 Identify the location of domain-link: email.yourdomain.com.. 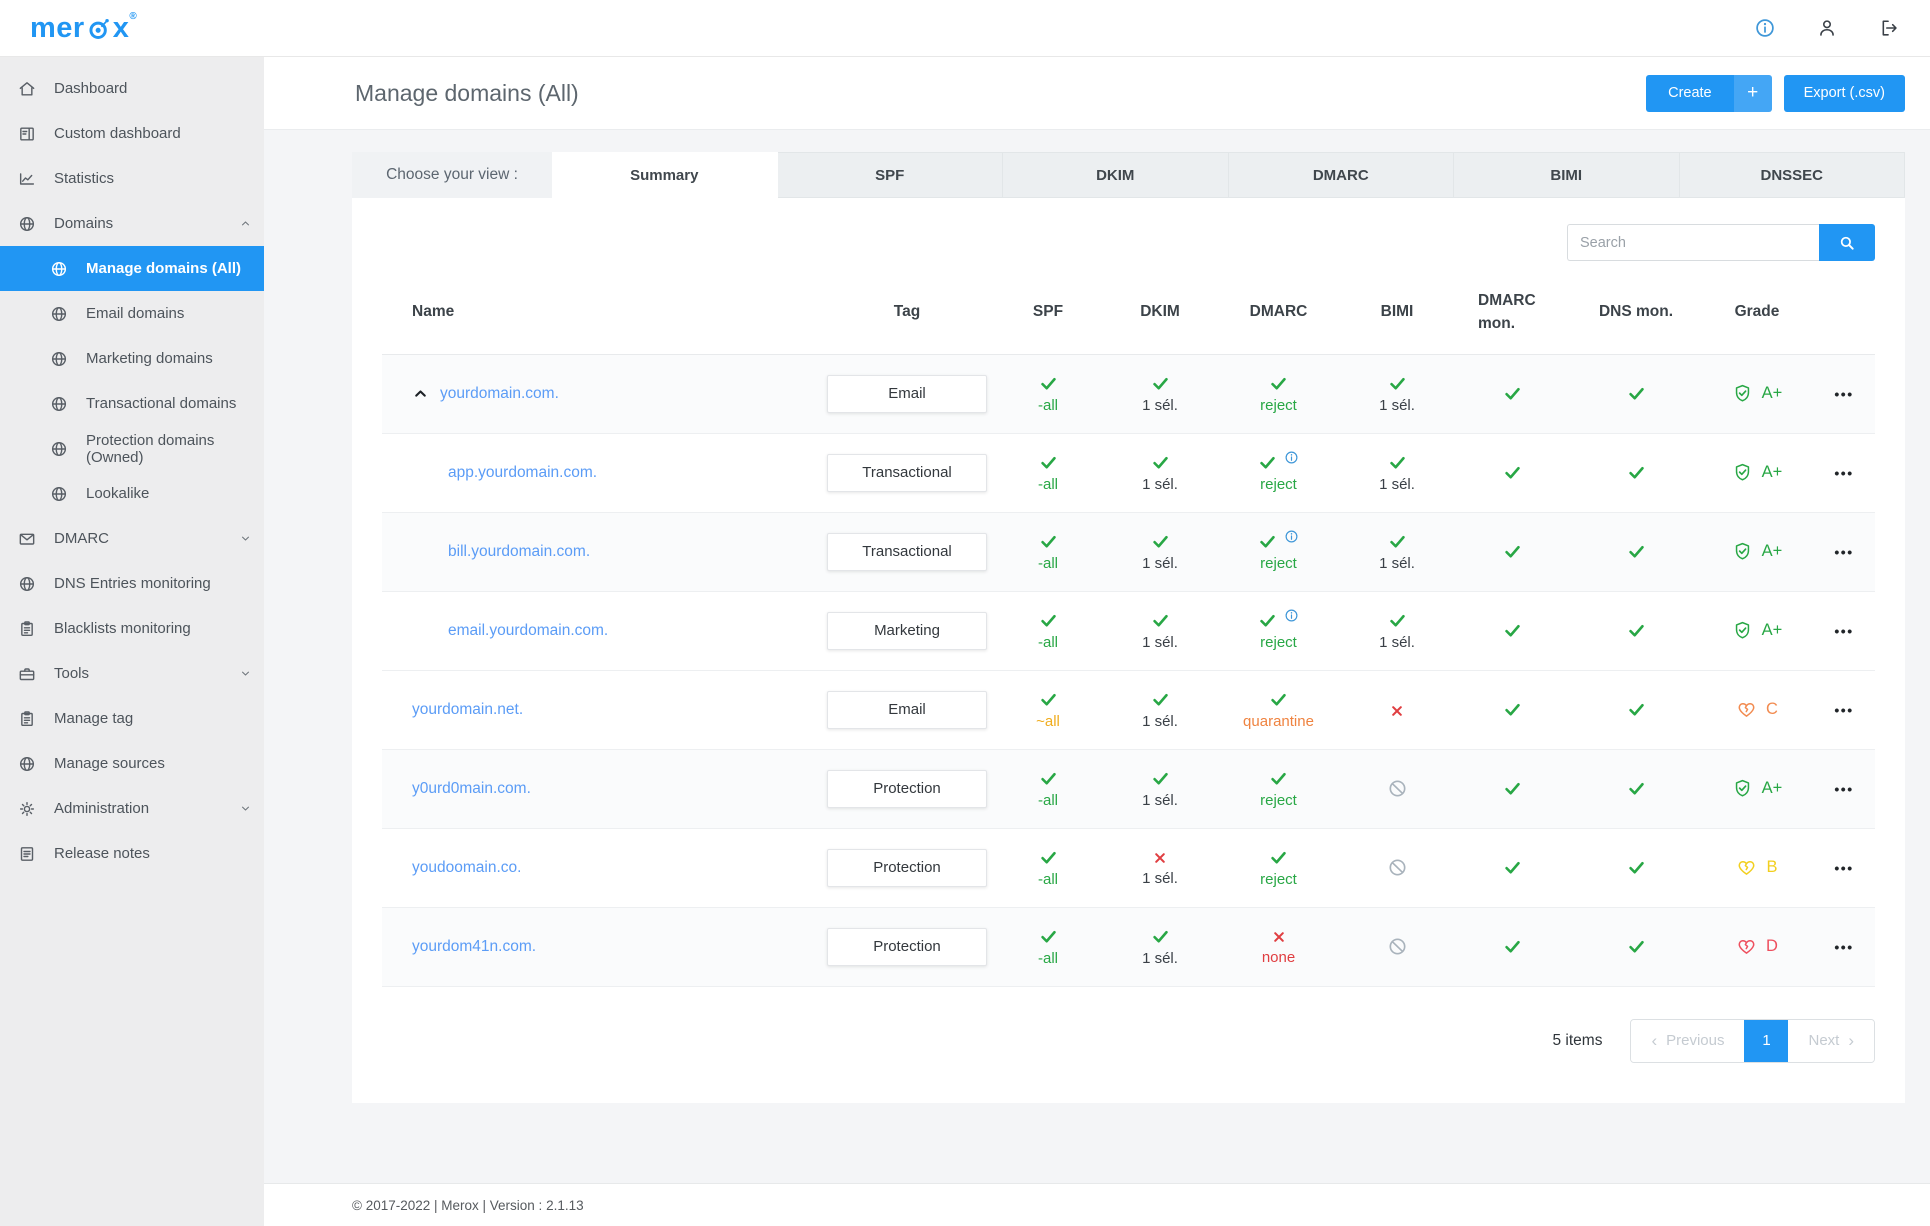
(528, 631).